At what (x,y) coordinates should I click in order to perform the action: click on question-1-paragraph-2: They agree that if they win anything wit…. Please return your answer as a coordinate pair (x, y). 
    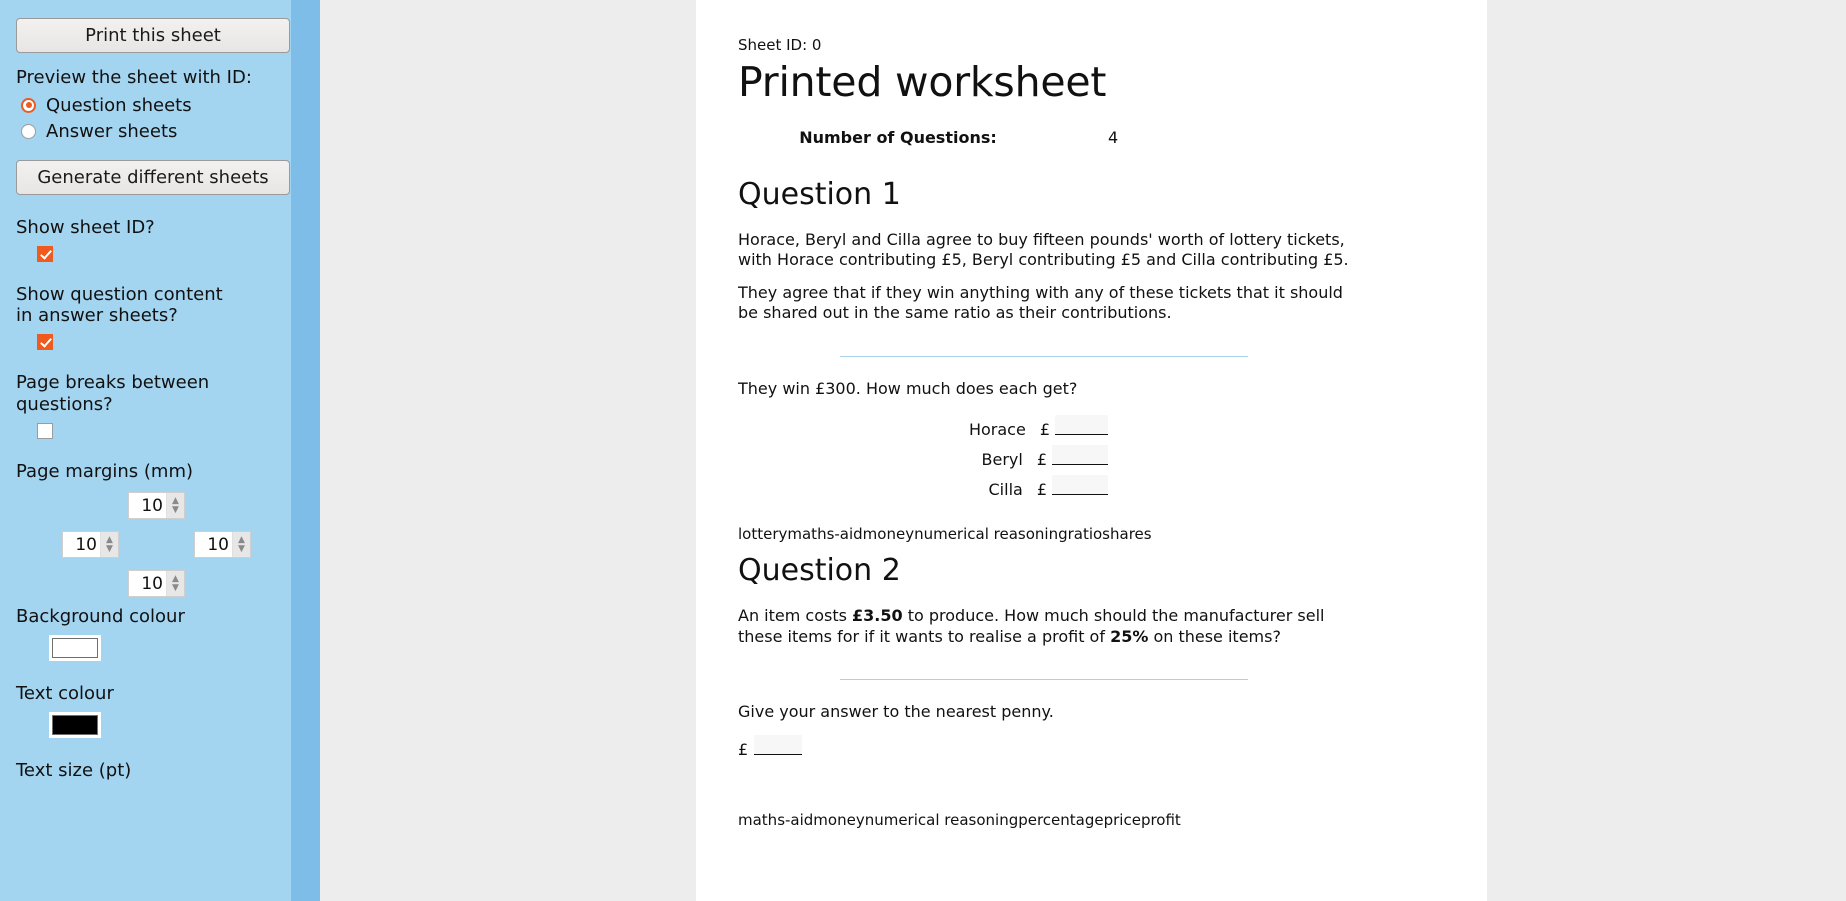
    Looking at the image, I should click on (1040, 302).